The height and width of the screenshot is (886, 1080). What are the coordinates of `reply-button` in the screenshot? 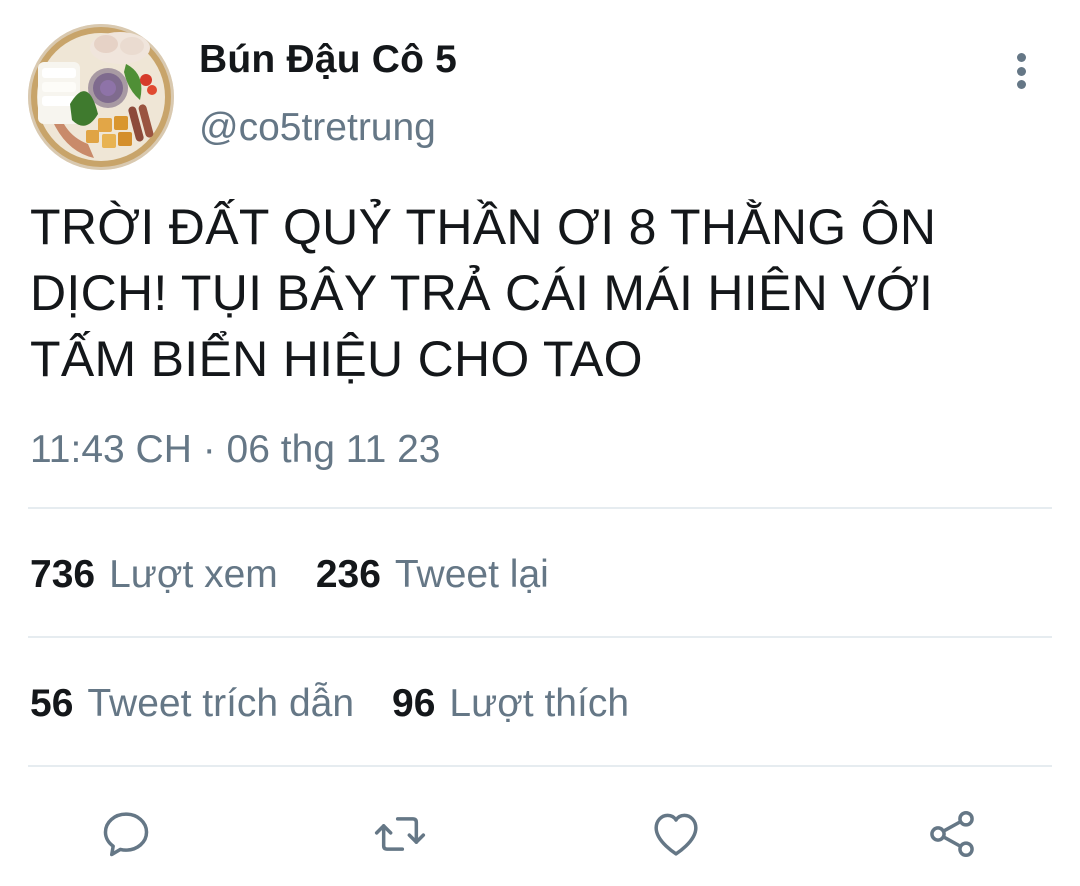 It's located at (126, 834).